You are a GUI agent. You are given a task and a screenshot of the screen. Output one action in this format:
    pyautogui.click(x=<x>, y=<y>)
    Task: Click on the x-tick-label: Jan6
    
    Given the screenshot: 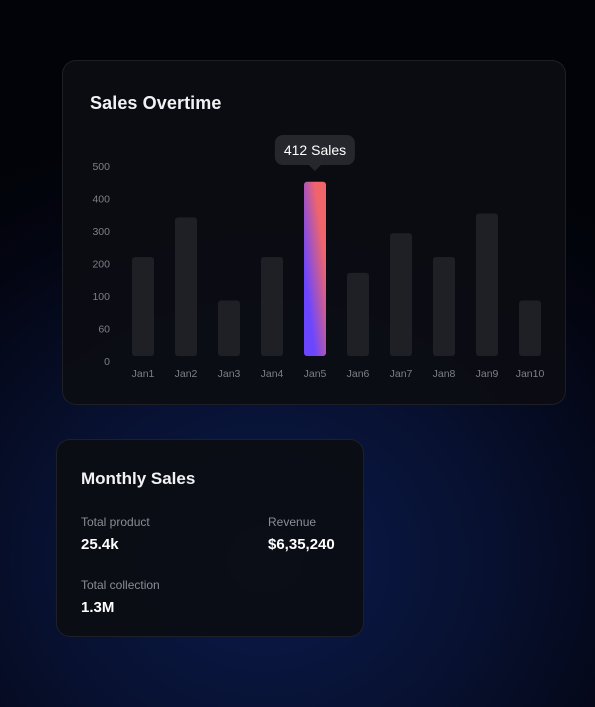 What is the action you would take?
    pyautogui.click(x=358, y=374)
    